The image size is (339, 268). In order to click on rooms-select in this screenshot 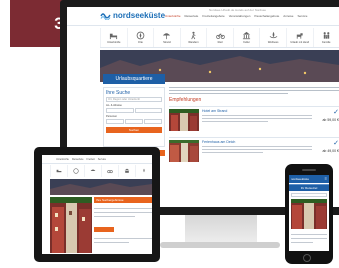, I will do `click(153, 121)`.